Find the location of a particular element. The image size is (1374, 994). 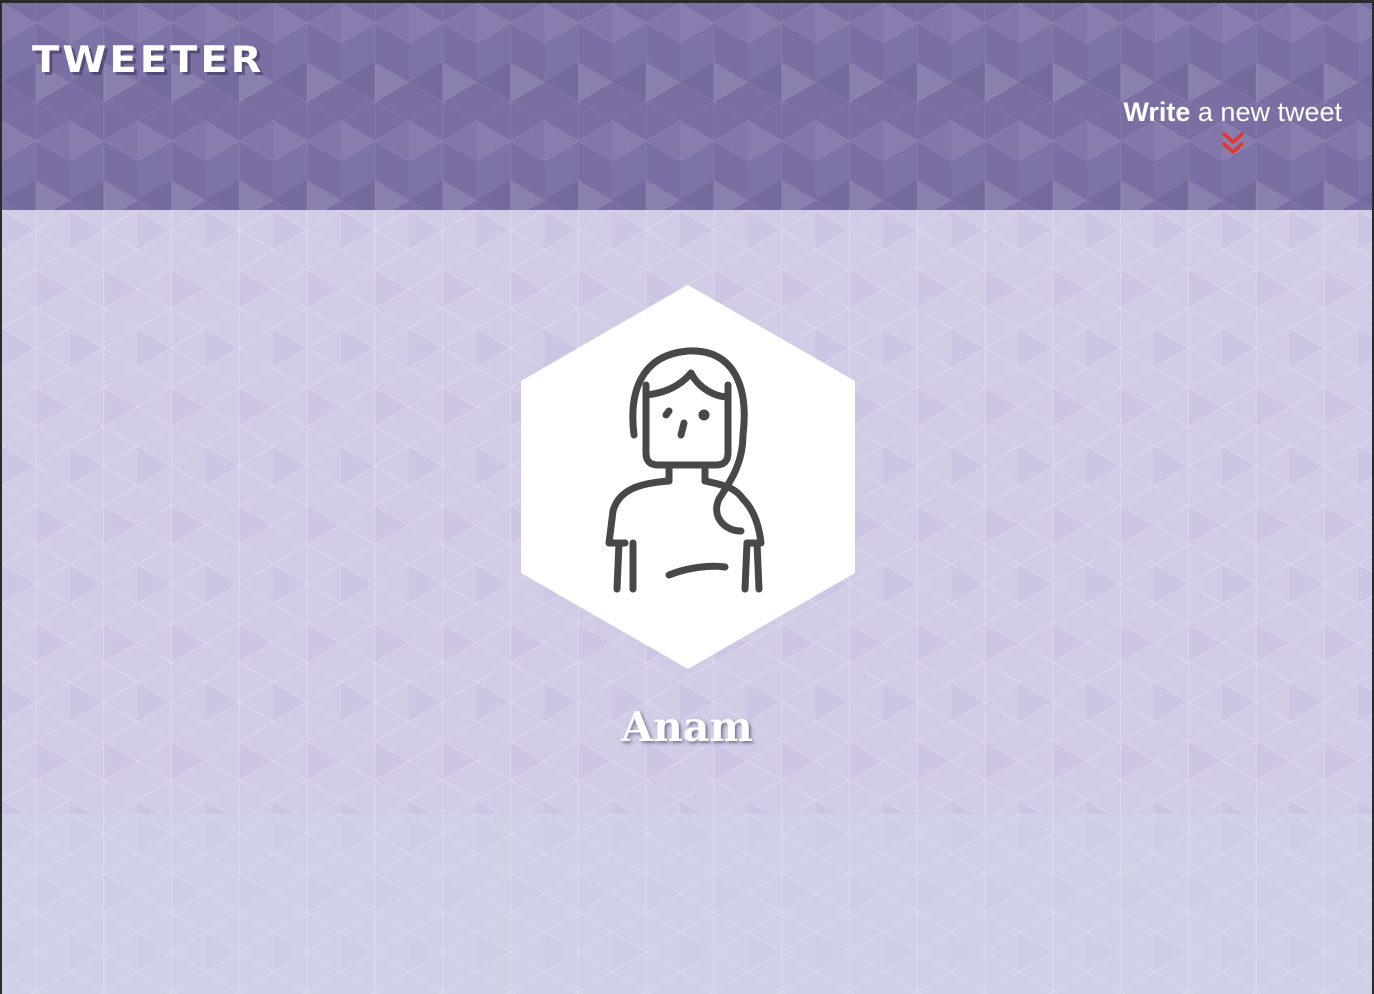

brand-logo: TWEETER is located at coordinates (148, 60).